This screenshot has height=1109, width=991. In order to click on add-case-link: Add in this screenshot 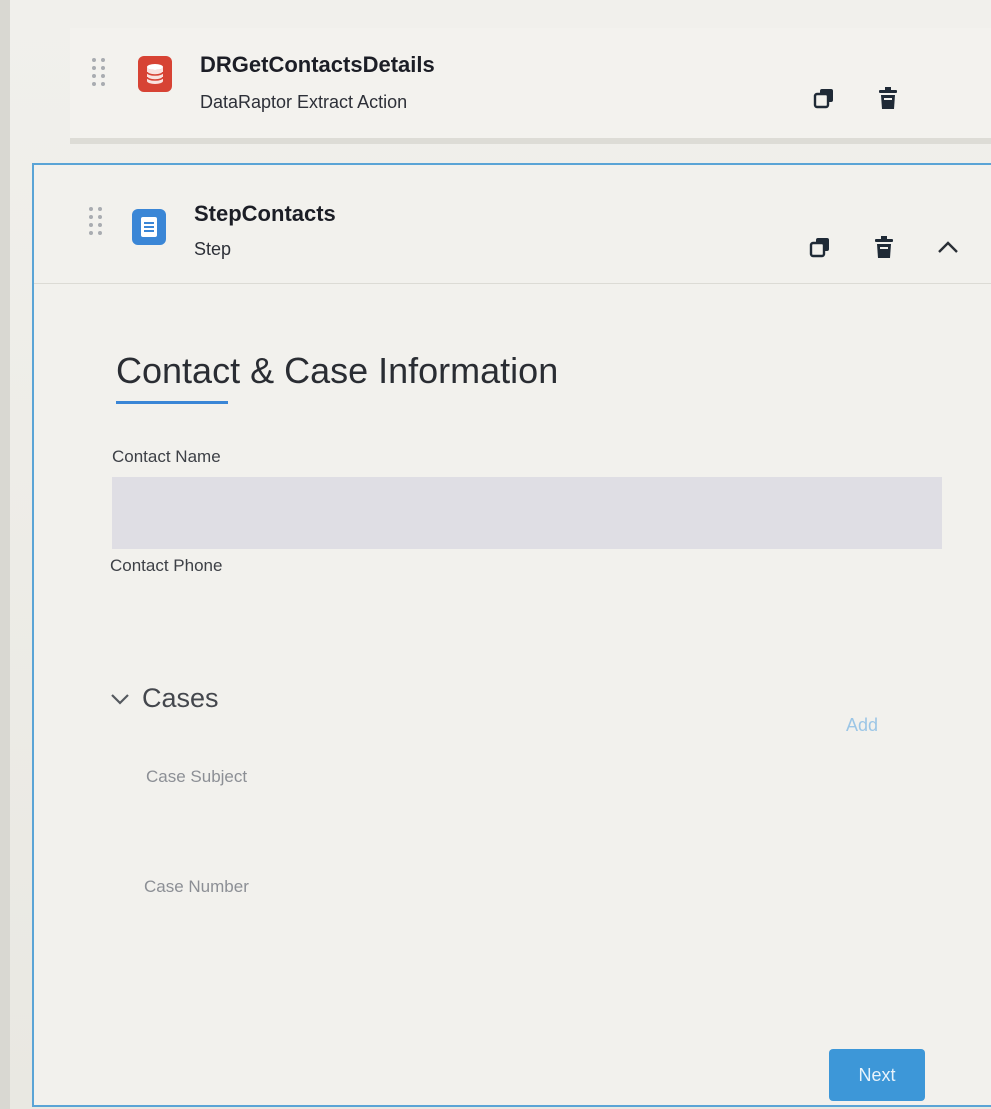, I will do `click(862, 725)`.